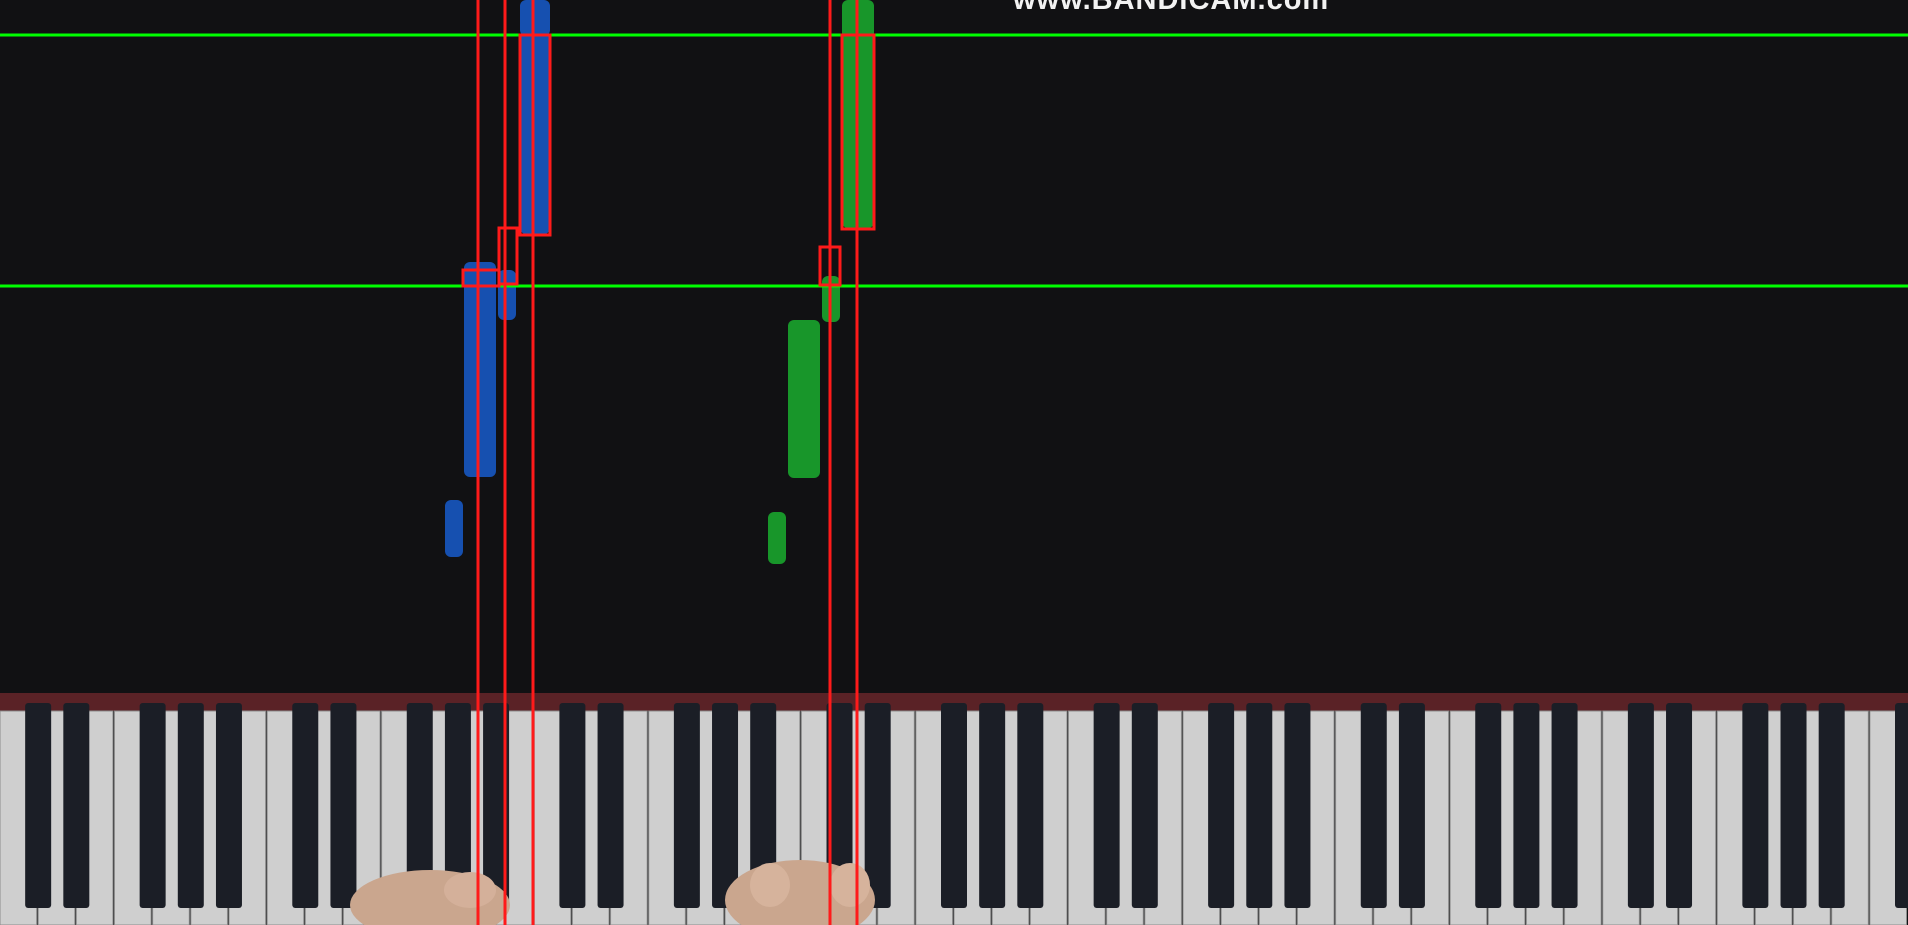 The width and height of the screenshot is (1908, 925). I want to click on left-hand-icon, so click(470, 890).